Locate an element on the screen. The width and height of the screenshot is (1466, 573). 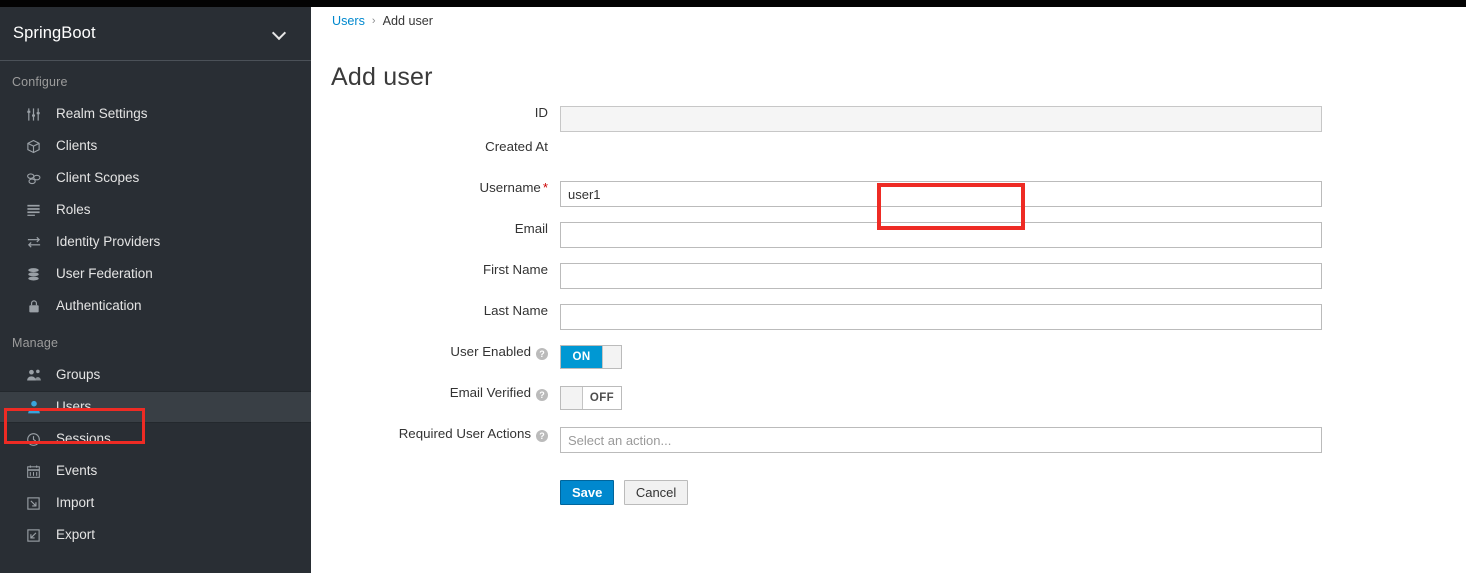
label-user-enabled-text: User Enabled is located at coordinates (490, 351).